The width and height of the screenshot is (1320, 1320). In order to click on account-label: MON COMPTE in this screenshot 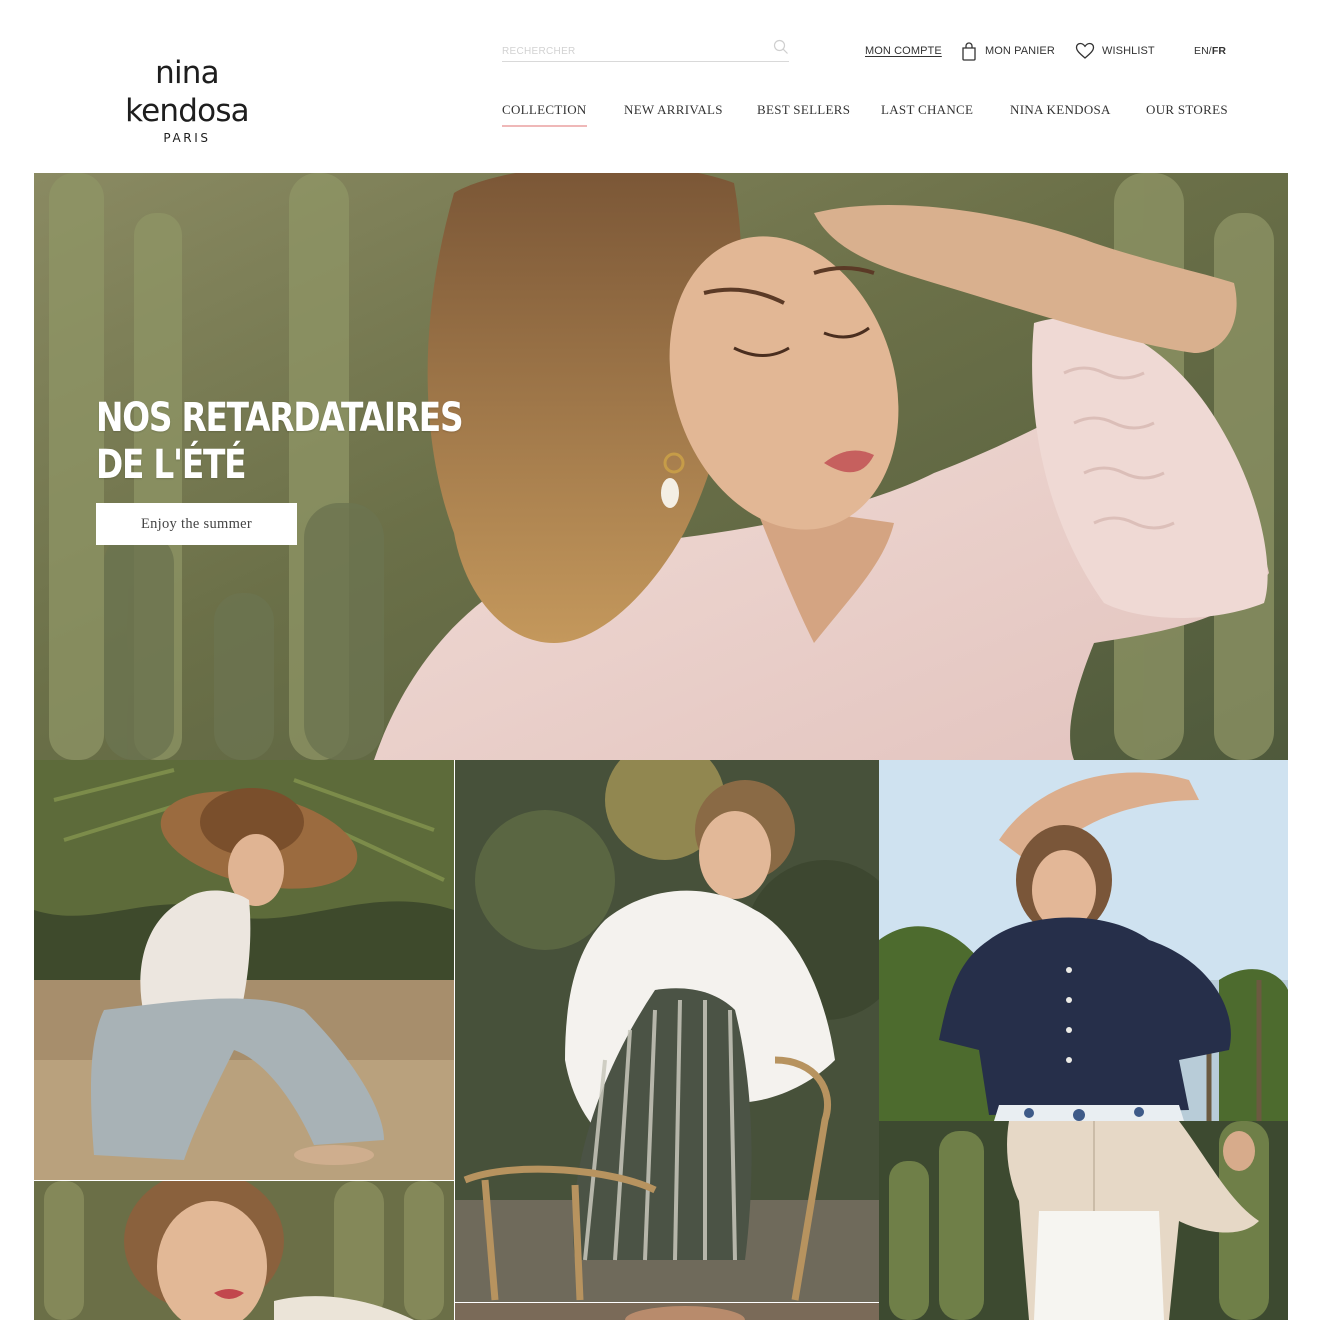, I will do `click(903, 51)`.